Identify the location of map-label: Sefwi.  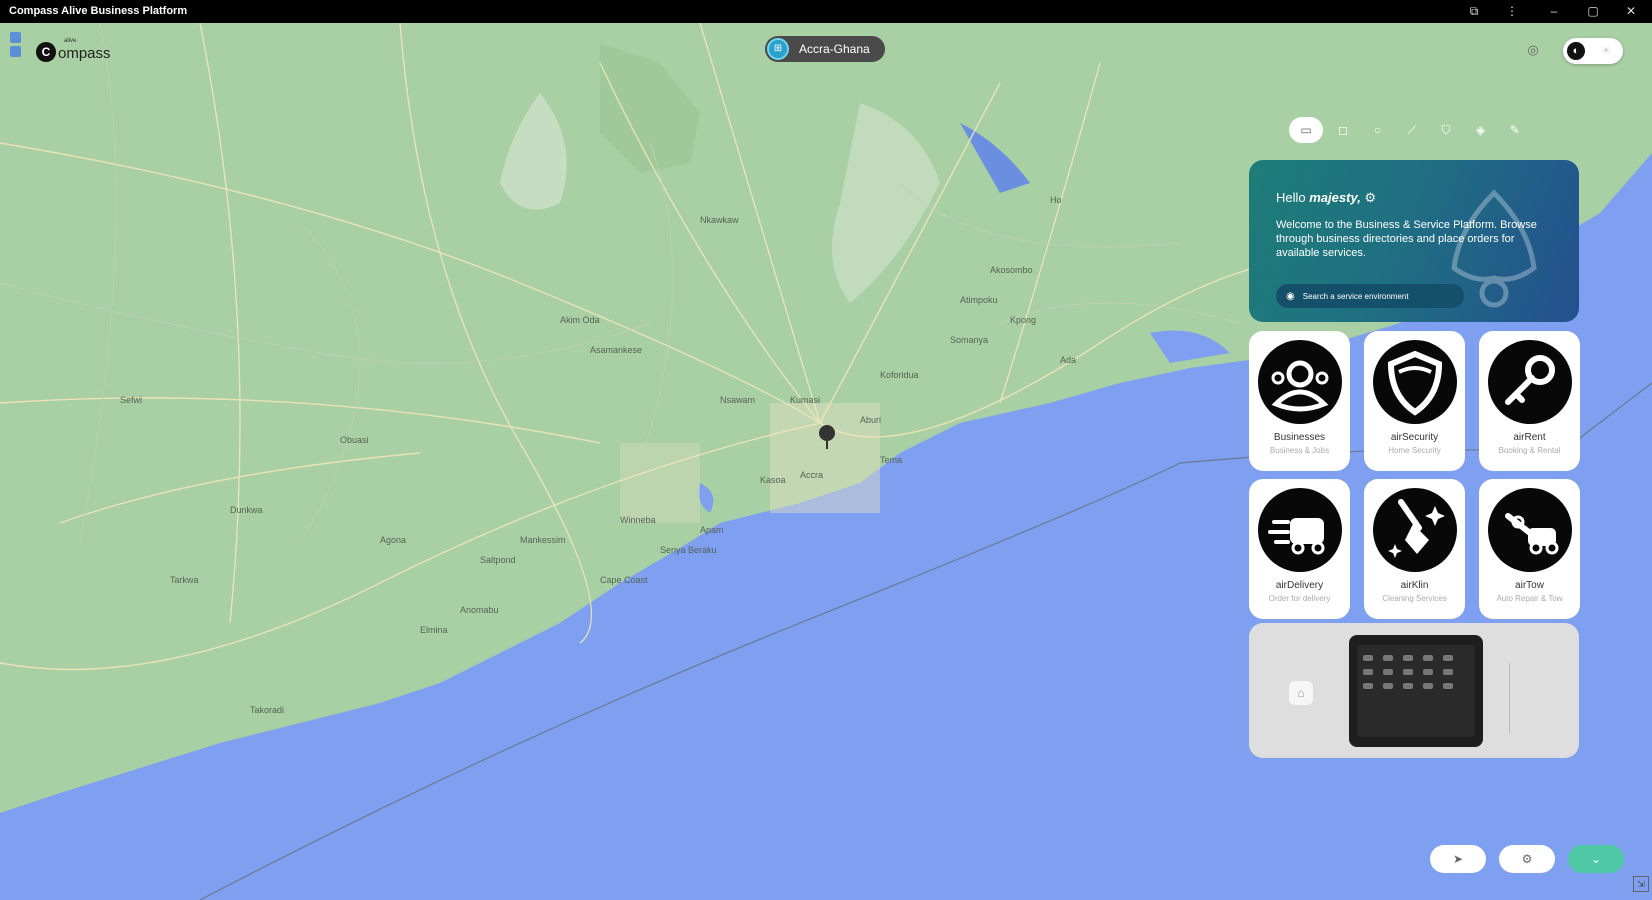
(131, 400).